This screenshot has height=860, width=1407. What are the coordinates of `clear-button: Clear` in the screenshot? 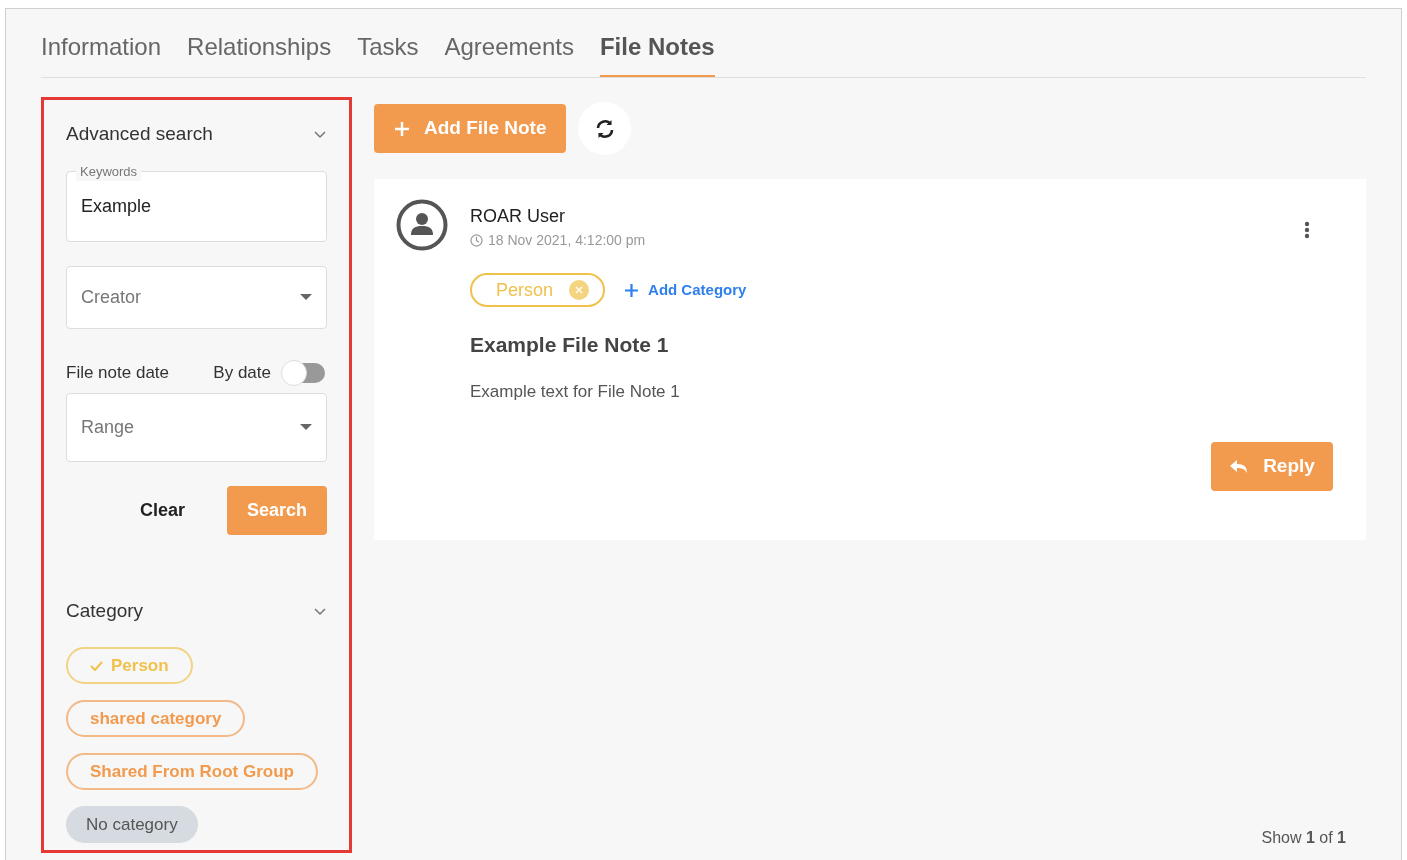 It's located at (162, 510).